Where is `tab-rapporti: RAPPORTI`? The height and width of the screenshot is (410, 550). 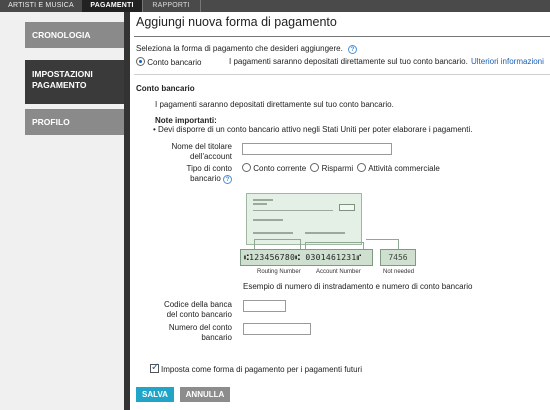 tab-rapporti: RAPPORTI is located at coordinates (171, 6).